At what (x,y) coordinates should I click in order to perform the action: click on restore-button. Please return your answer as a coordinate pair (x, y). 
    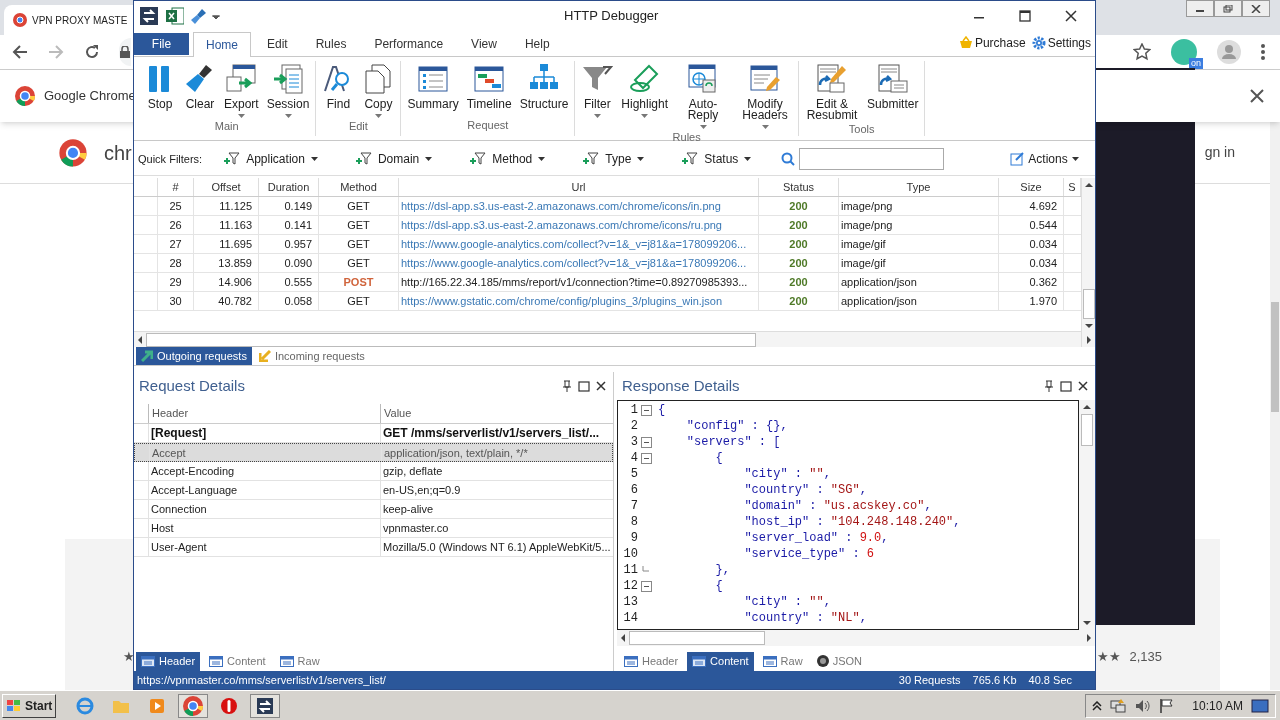
    Looking at the image, I should click on (1228, 8).